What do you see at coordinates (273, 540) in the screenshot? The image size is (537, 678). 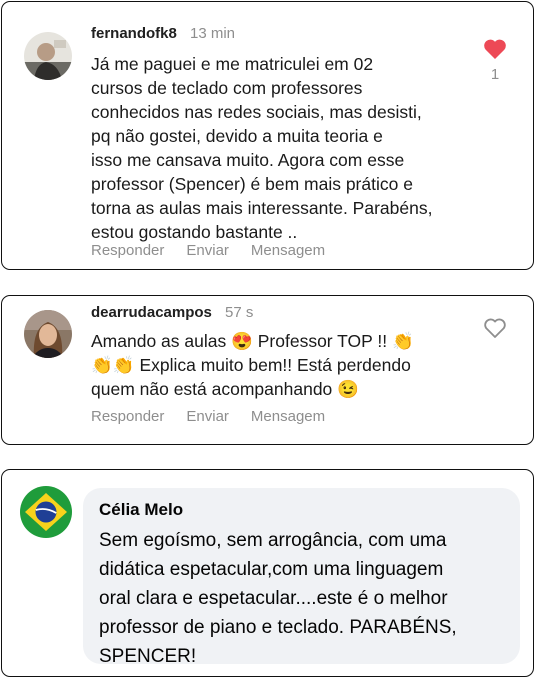 I see `comment-line: Sem egoísmo, sem arrogância, com uma` at bounding box center [273, 540].